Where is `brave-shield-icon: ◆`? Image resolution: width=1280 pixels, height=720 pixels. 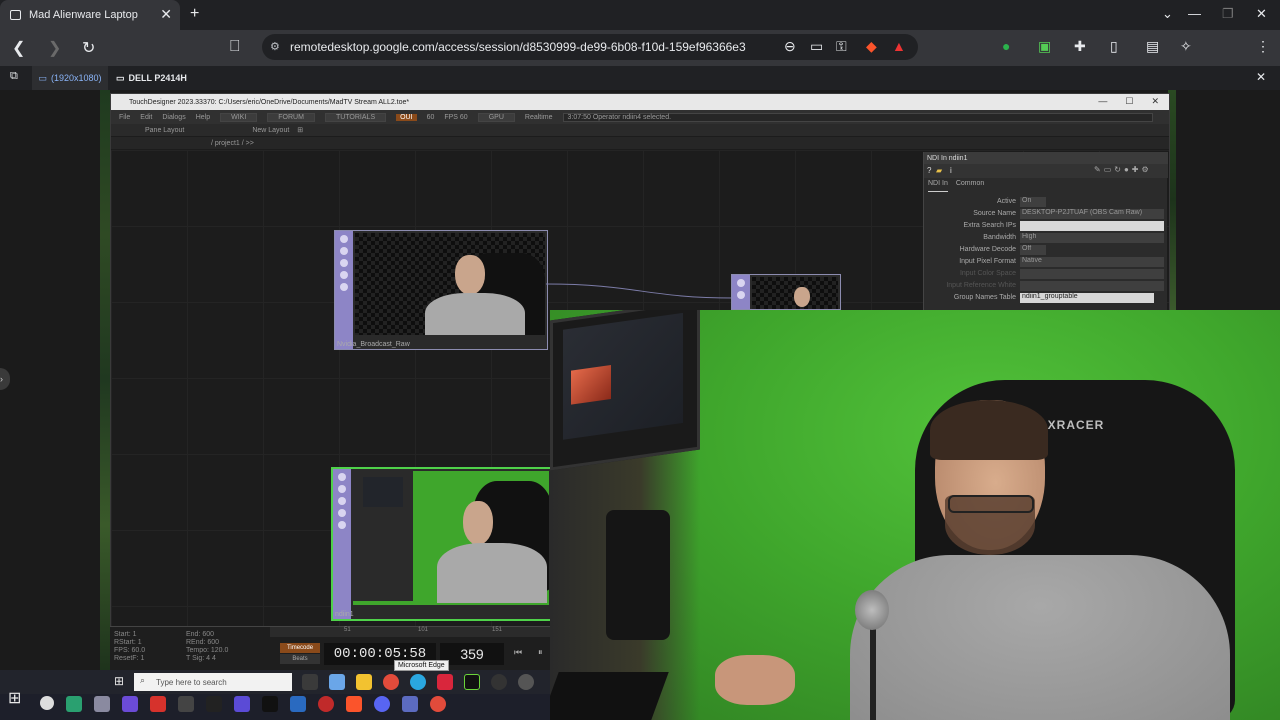 brave-shield-icon: ◆ is located at coordinates (871, 46).